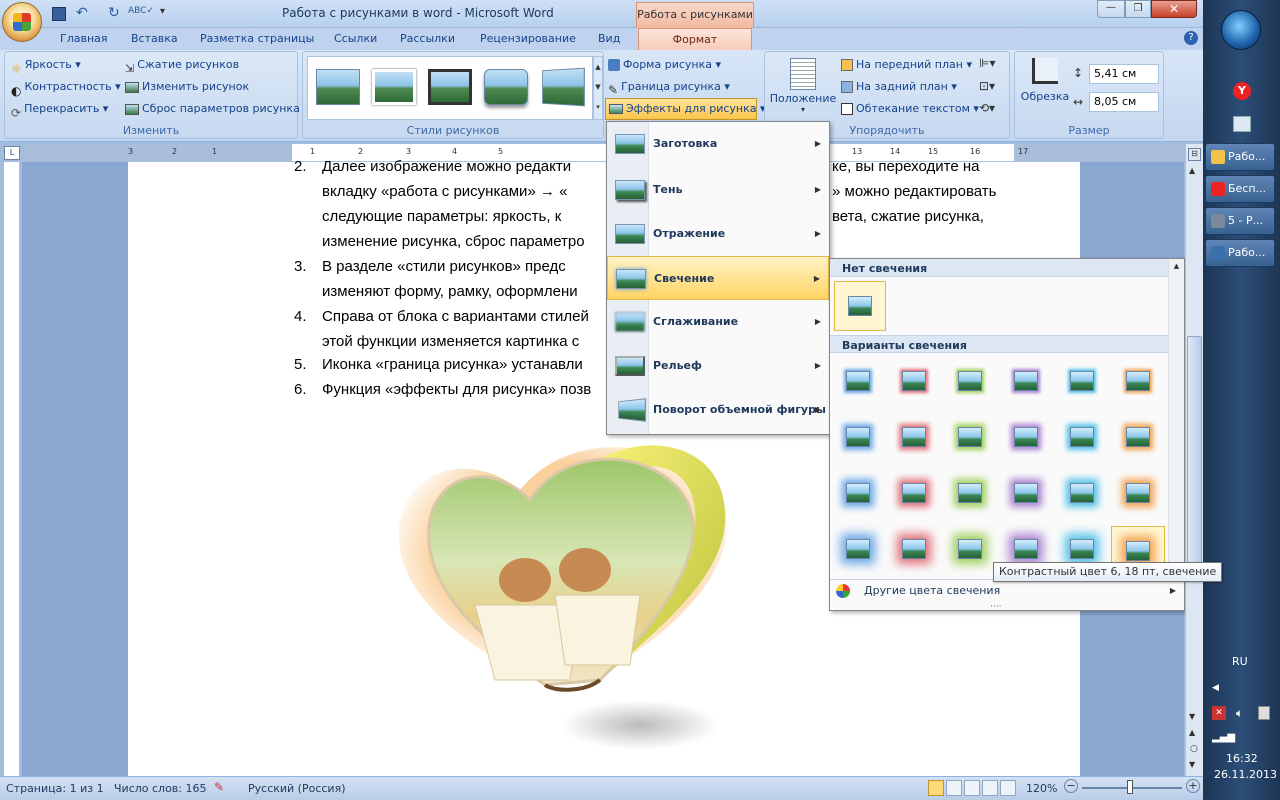 This screenshot has width=1280, height=800. Describe the element at coordinates (1041, 788) in the screenshot. I see `zoom-level: 120%` at that location.